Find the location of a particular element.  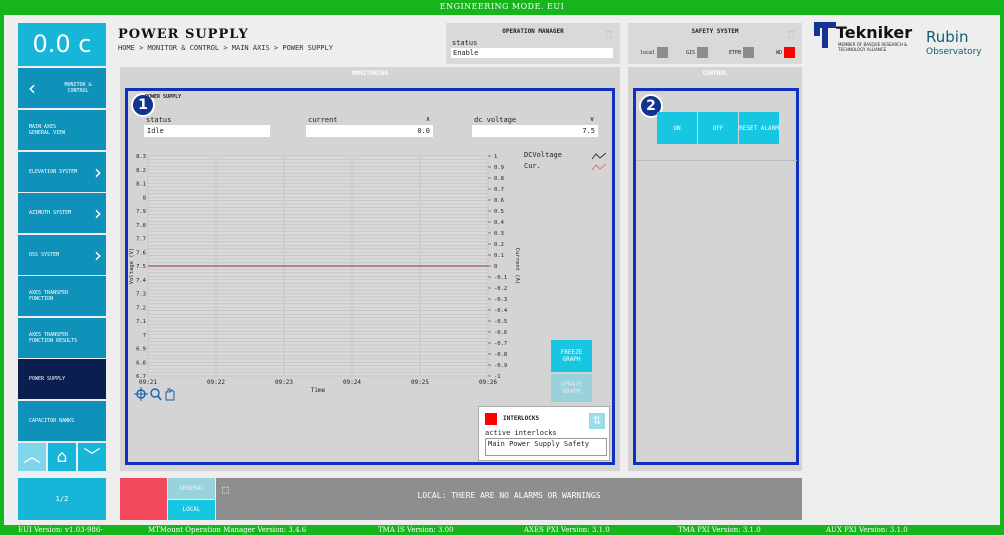

divider is located at coordinates (716, 160).